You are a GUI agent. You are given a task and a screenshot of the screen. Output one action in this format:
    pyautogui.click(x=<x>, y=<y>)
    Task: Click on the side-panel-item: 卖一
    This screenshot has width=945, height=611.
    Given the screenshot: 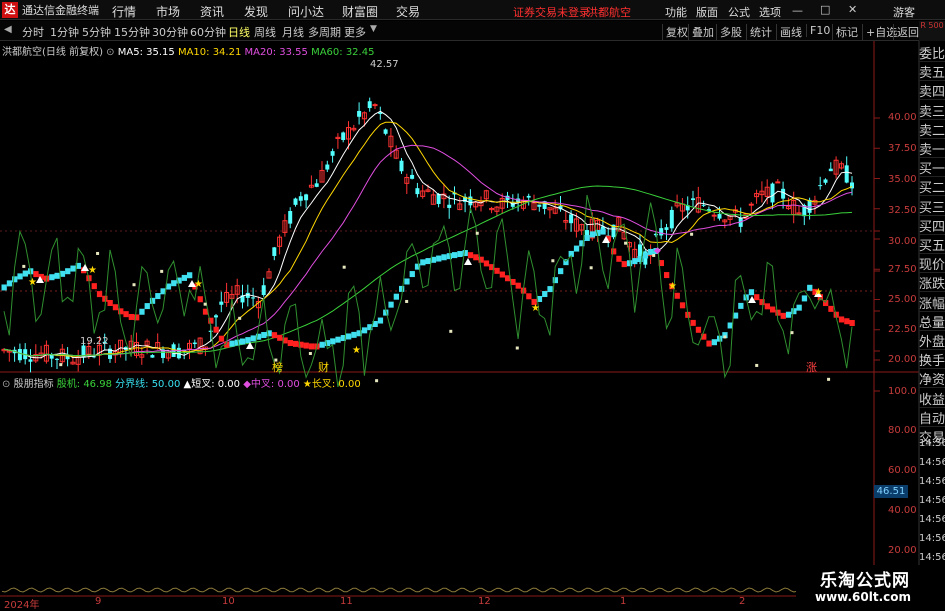 What is the action you would take?
    pyautogui.click(x=932, y=148)
    